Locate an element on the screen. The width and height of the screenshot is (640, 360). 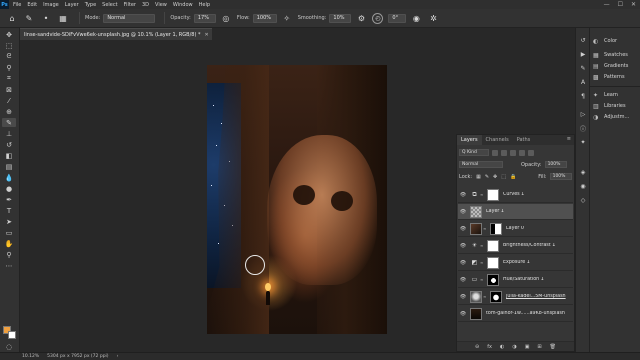
opacity-input: 17% is located at coordinates (204, 18).